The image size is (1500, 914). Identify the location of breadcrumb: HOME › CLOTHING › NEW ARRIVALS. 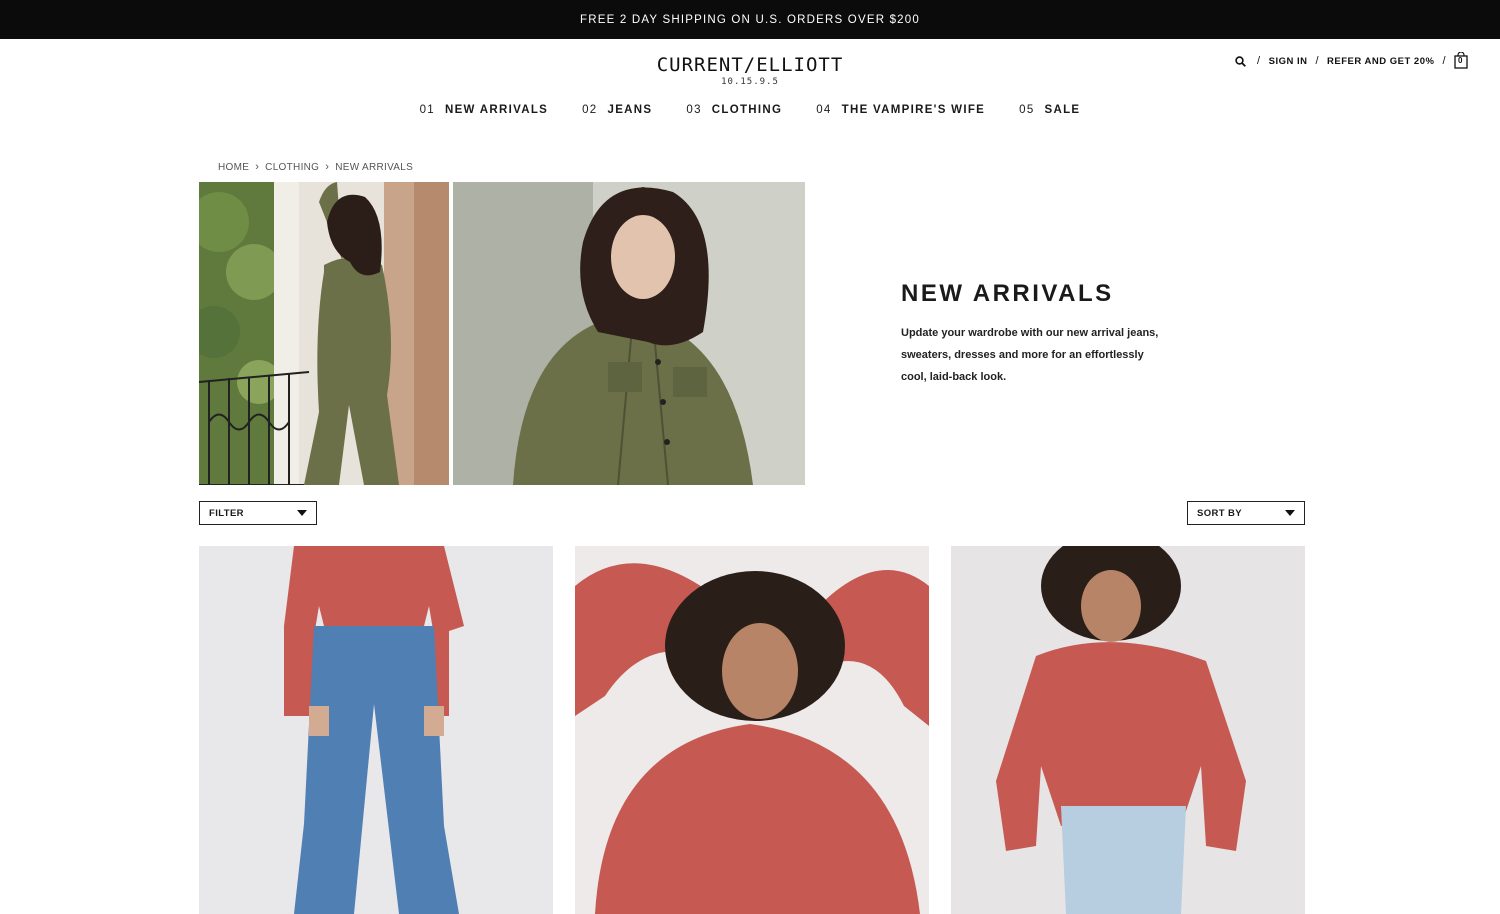
(315, 167).